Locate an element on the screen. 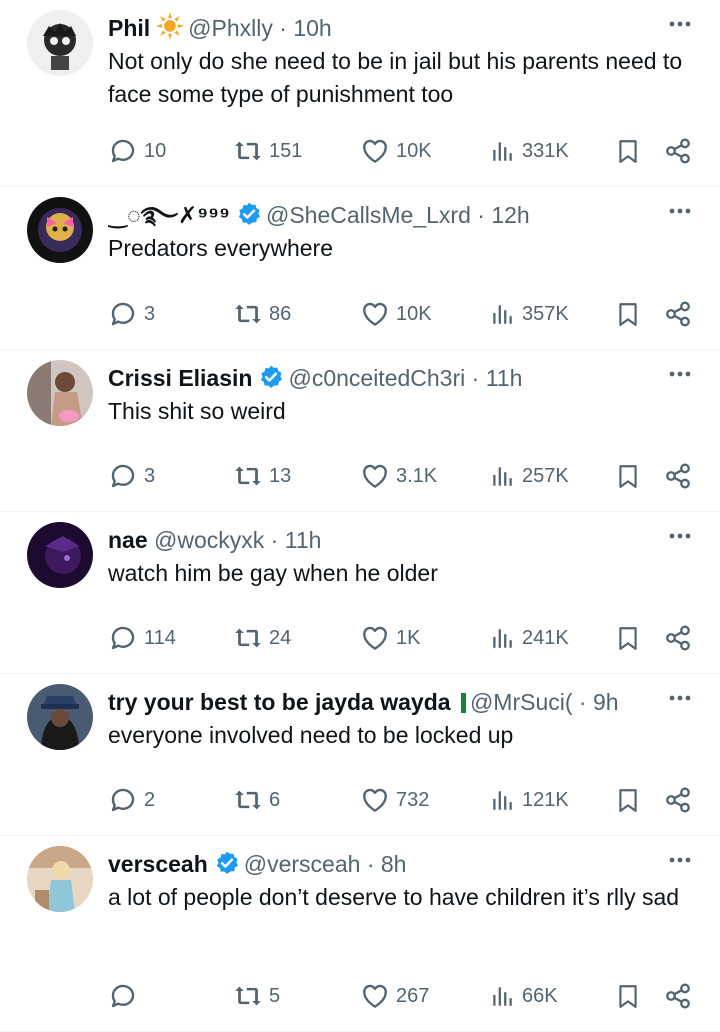  display-name: nae is located at coordinates (128, 540).